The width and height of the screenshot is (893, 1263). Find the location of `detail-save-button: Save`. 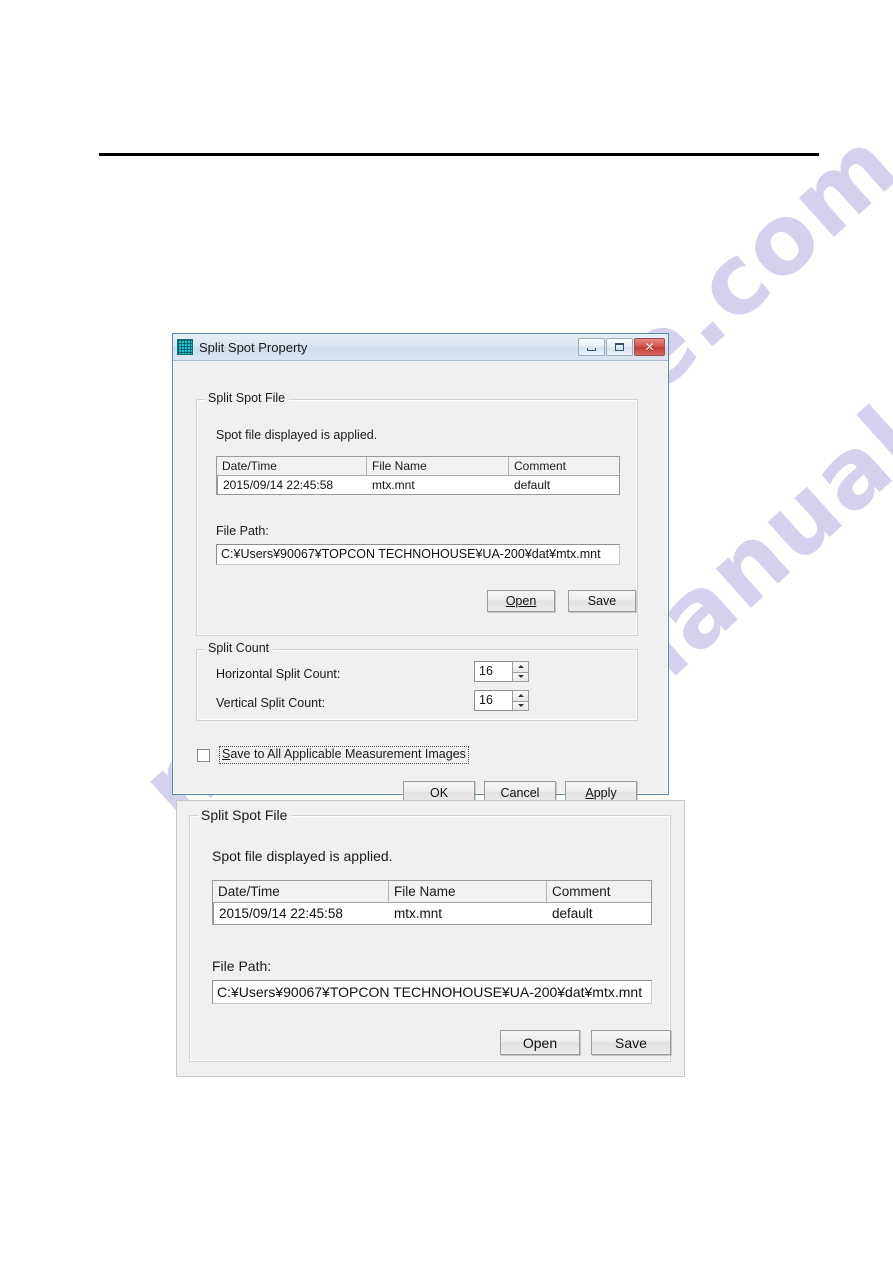

detail-save-button: Save is located at coordinates (631, 1042).